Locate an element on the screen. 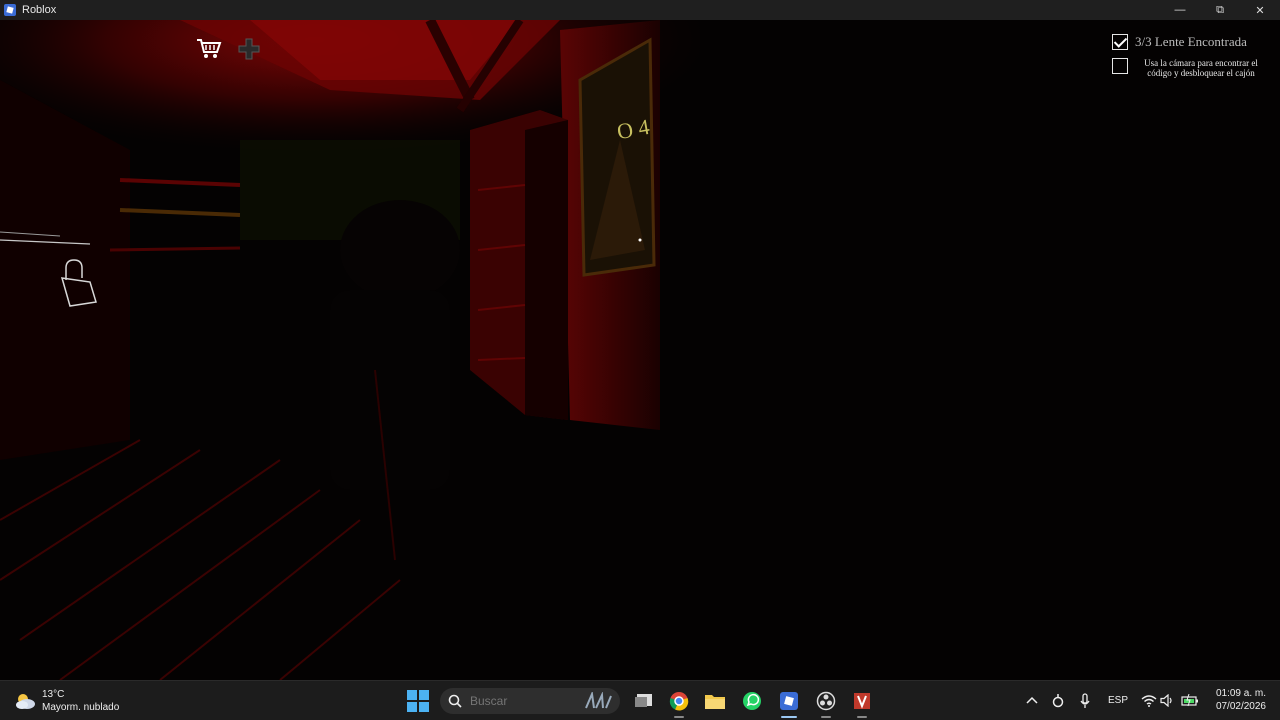 The height and width of the screenshot is (720, 1280). cloudy-weather-icon is located at coordinates (25, 701).